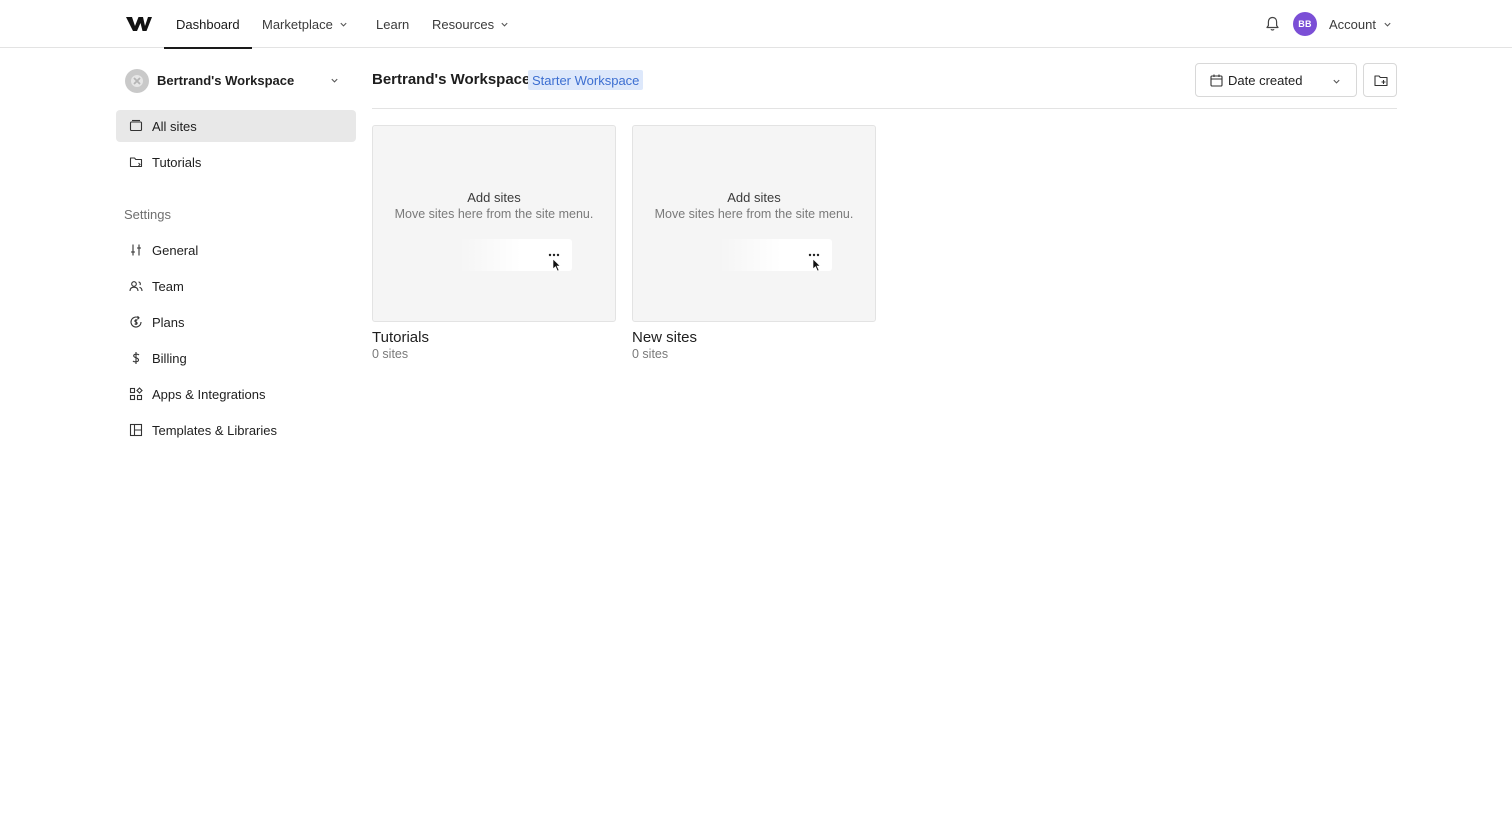 The width and height of the screenshot is (1512, 814). Describe the element at coordinates (297, 24) in the screenshot. I see `nav-marketplace-label: Marketplace` at that location.